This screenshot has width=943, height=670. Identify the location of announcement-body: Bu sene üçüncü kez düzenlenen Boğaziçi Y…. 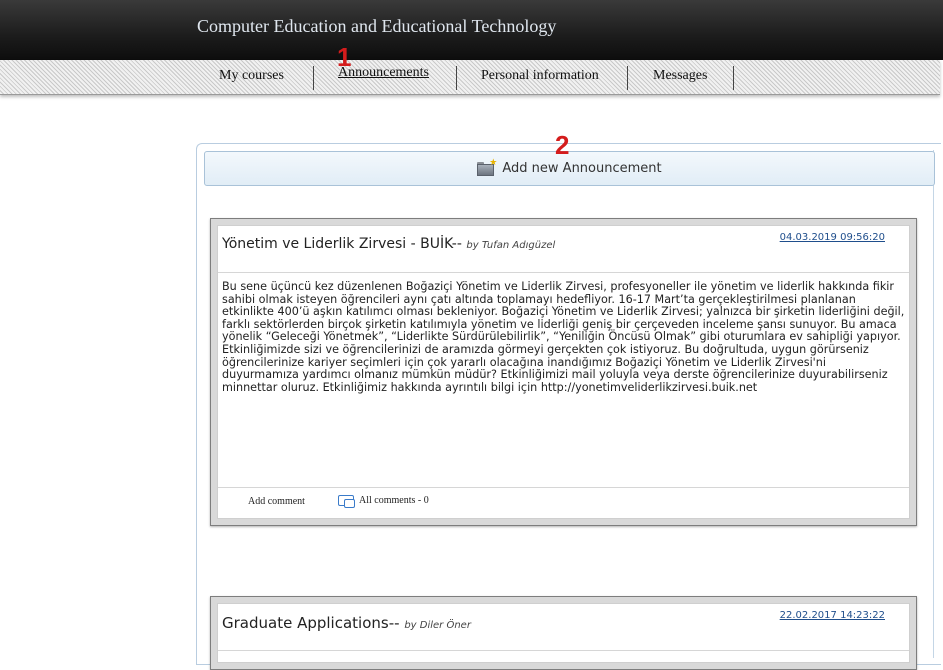
(563, 337).